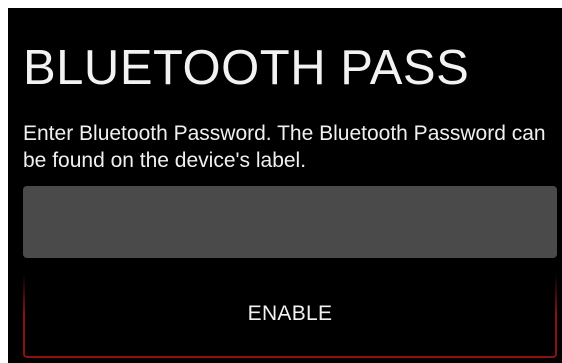  I want to click on enable-button-label: ENABLE, so click(290, 313).